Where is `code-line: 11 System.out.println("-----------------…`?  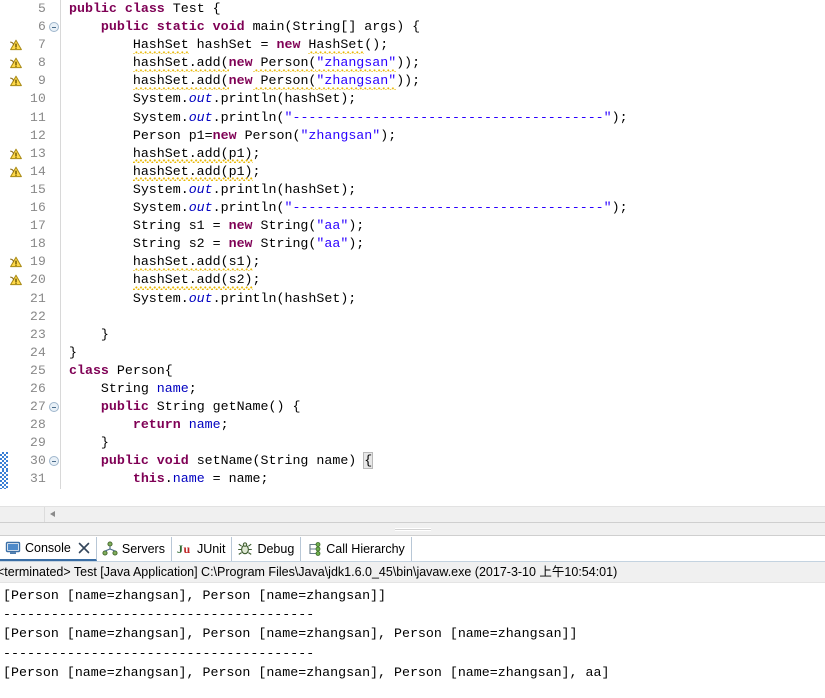 code-line: 11 System.out.println("-----------------… is located at coordinates (412, 117).